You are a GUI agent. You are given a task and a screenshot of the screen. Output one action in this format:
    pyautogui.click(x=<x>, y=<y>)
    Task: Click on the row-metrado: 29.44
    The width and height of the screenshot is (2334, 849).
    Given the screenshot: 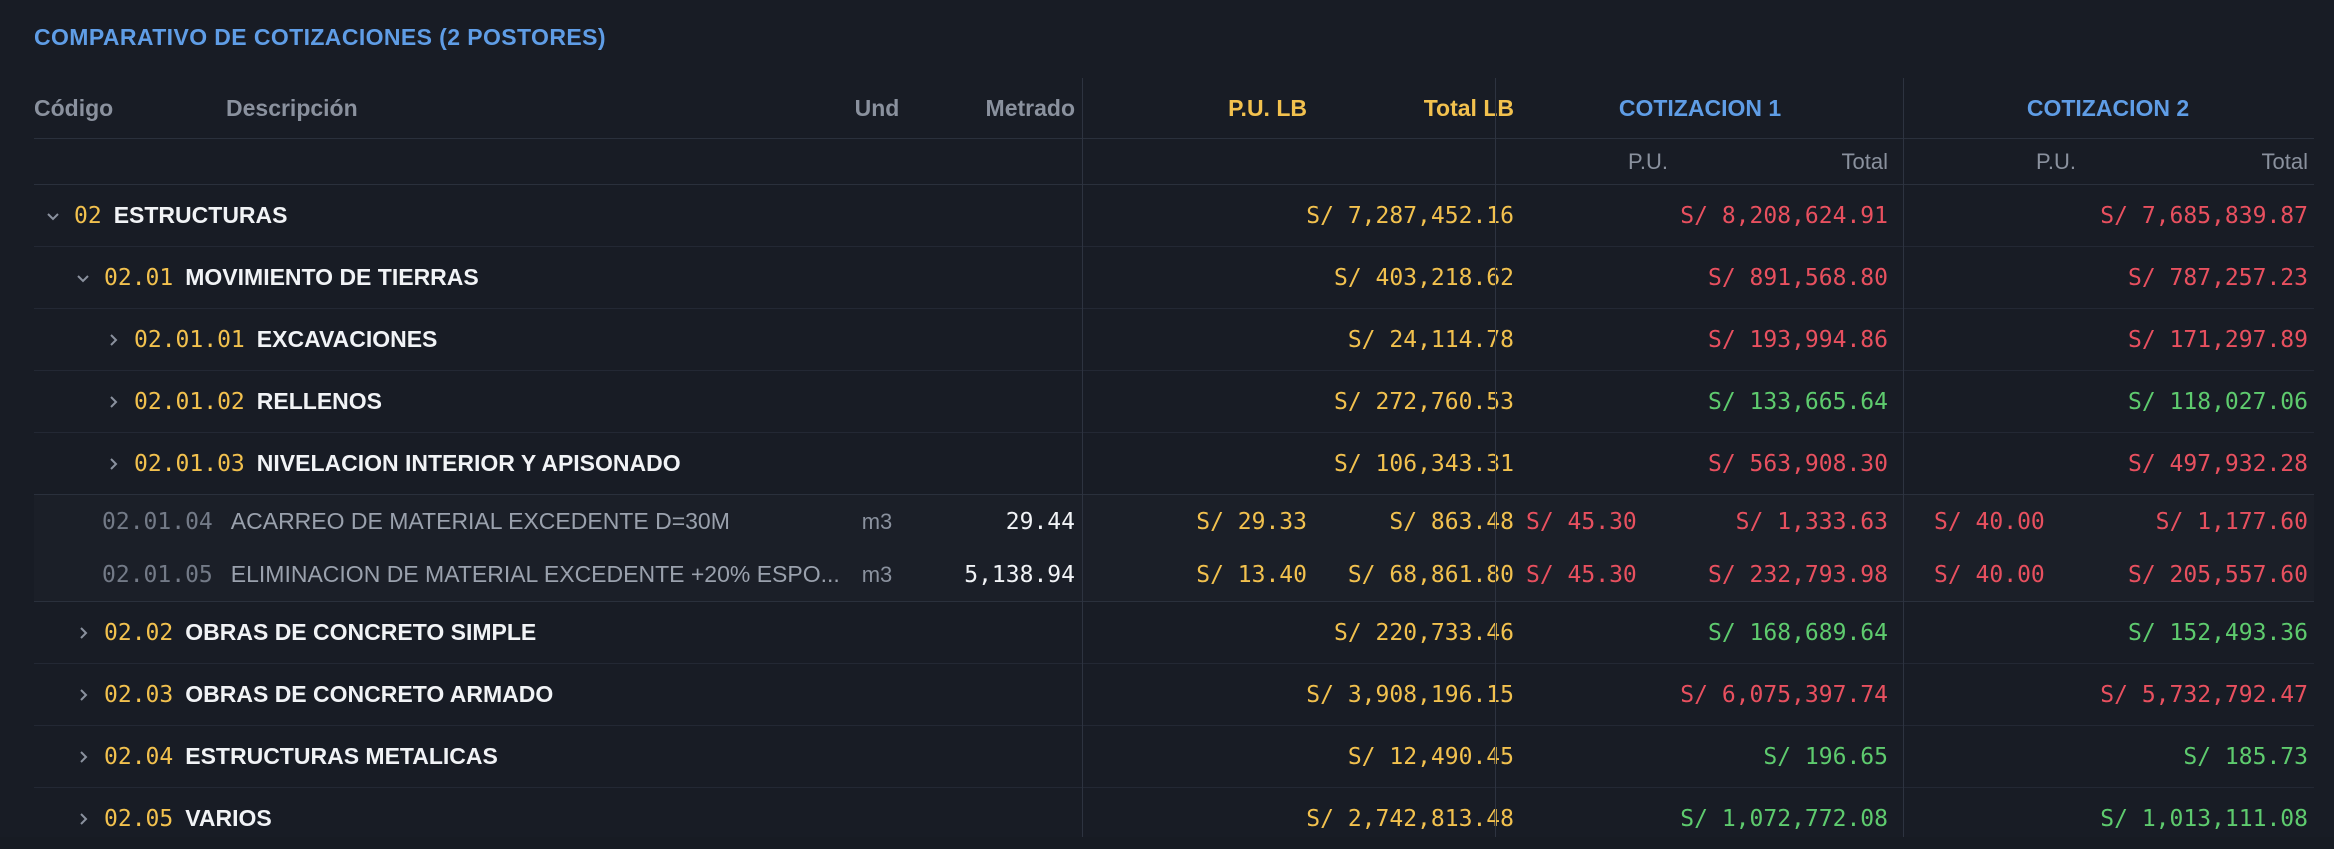 What is the action you would take?
    pyautogui.click(x=1040, y=521)
    